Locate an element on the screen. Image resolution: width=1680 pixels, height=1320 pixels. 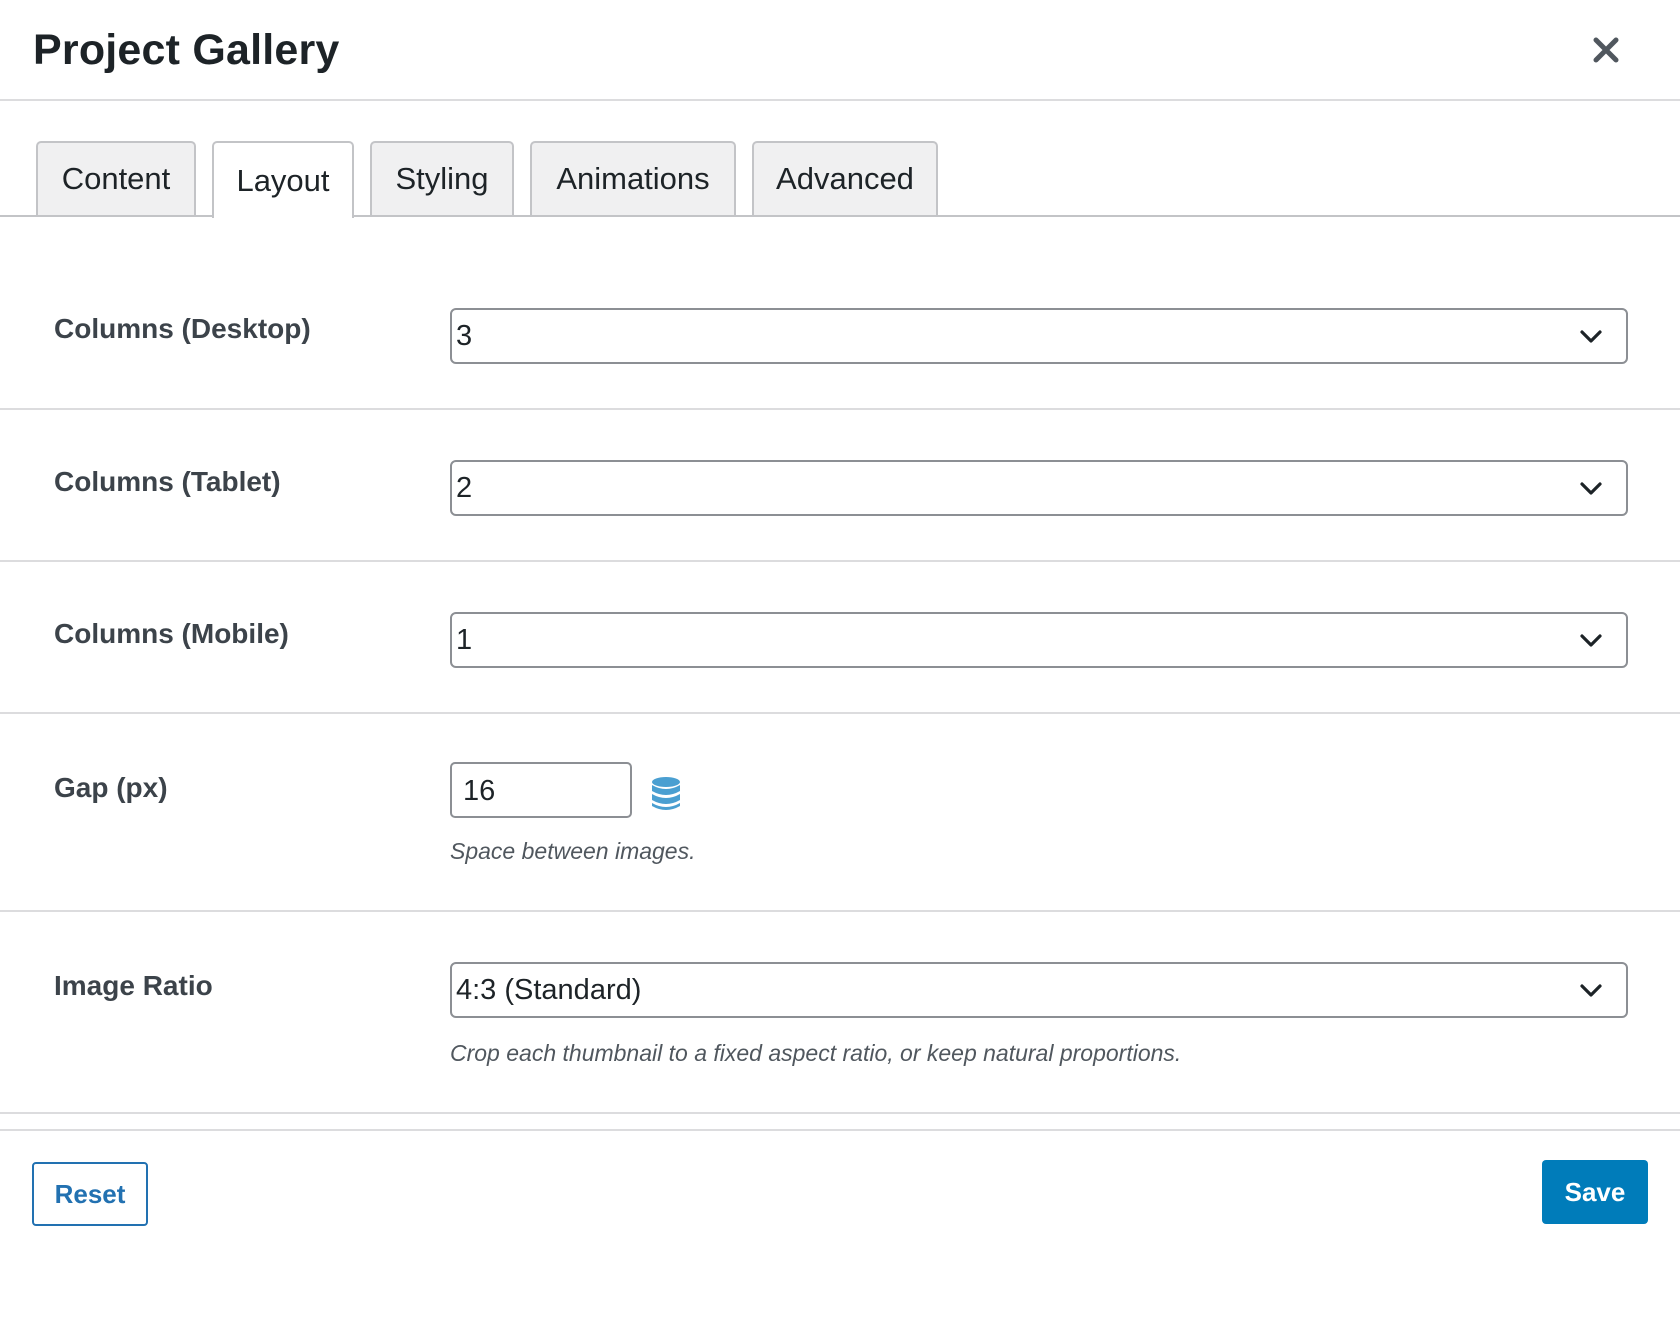
tab-content: Content is located at coordinates (116, 178).